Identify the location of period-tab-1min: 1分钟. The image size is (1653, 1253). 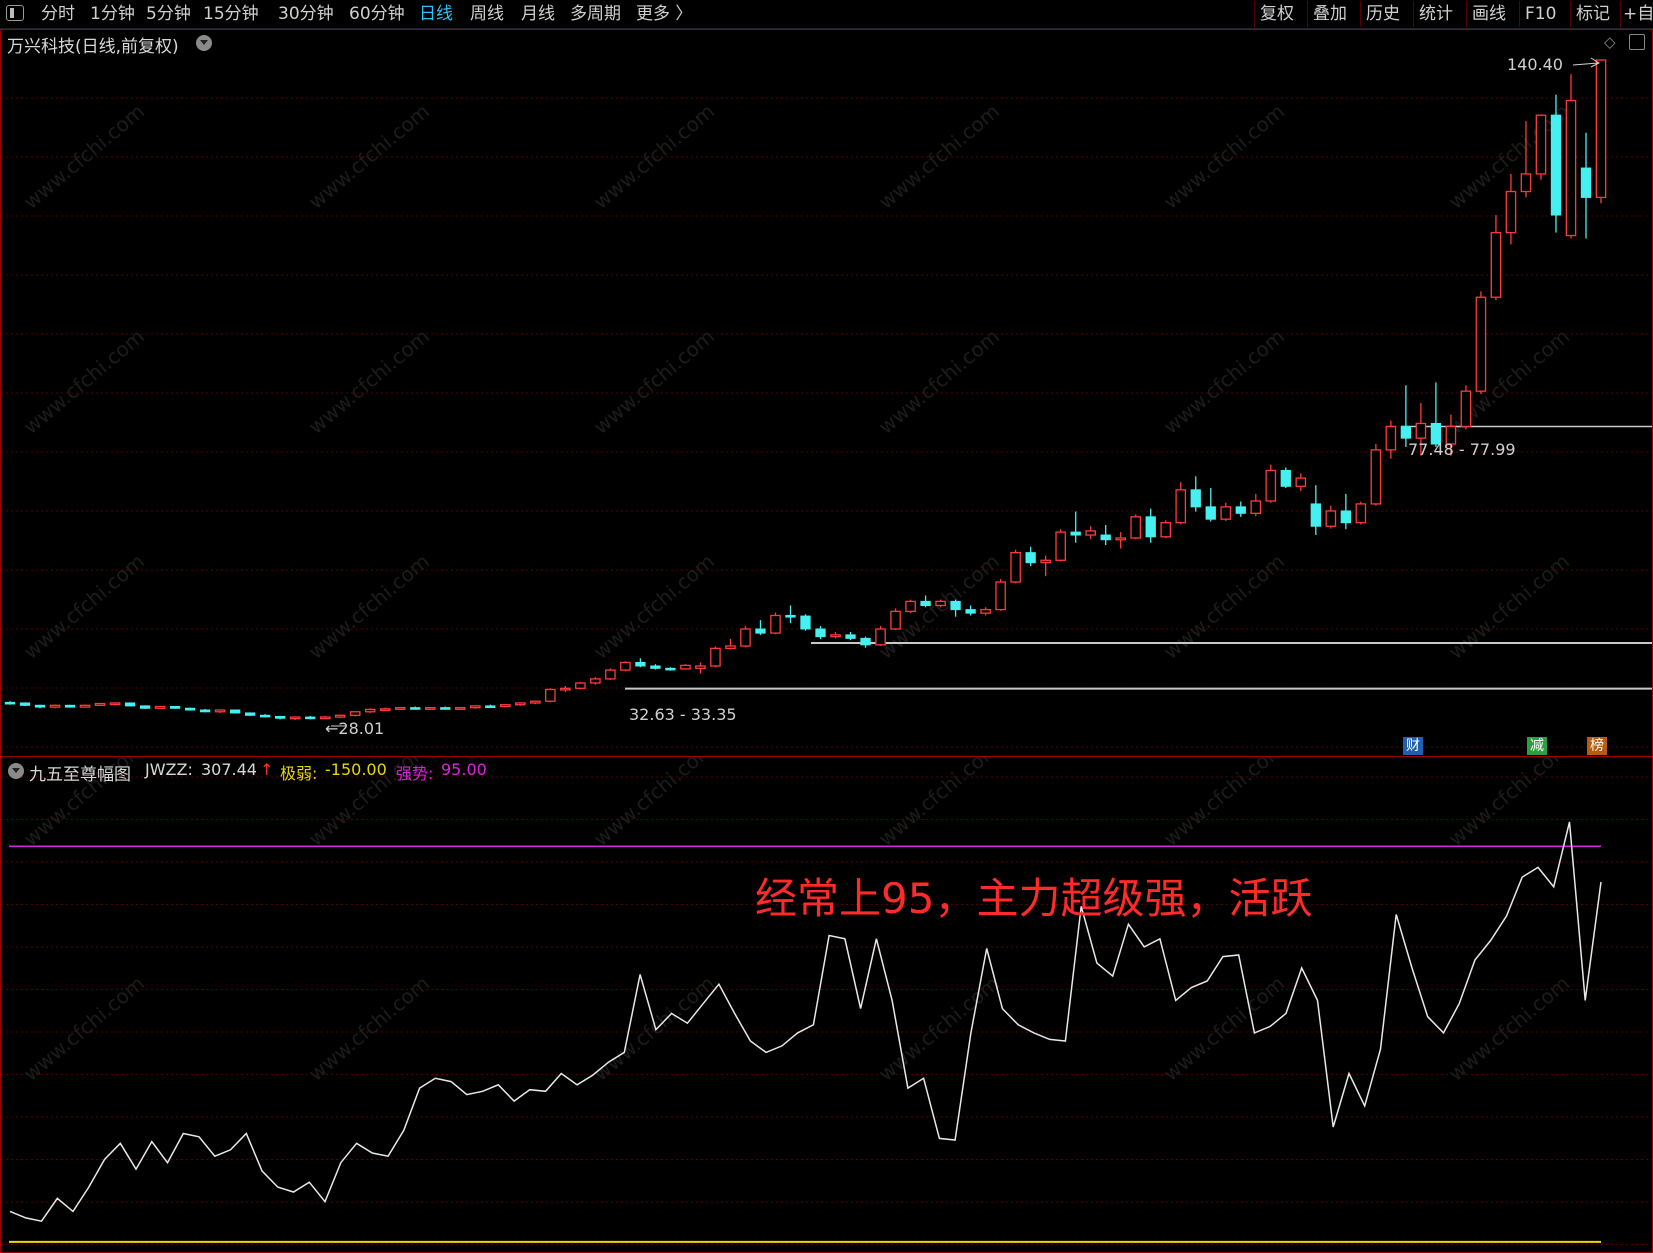
(112, 14).